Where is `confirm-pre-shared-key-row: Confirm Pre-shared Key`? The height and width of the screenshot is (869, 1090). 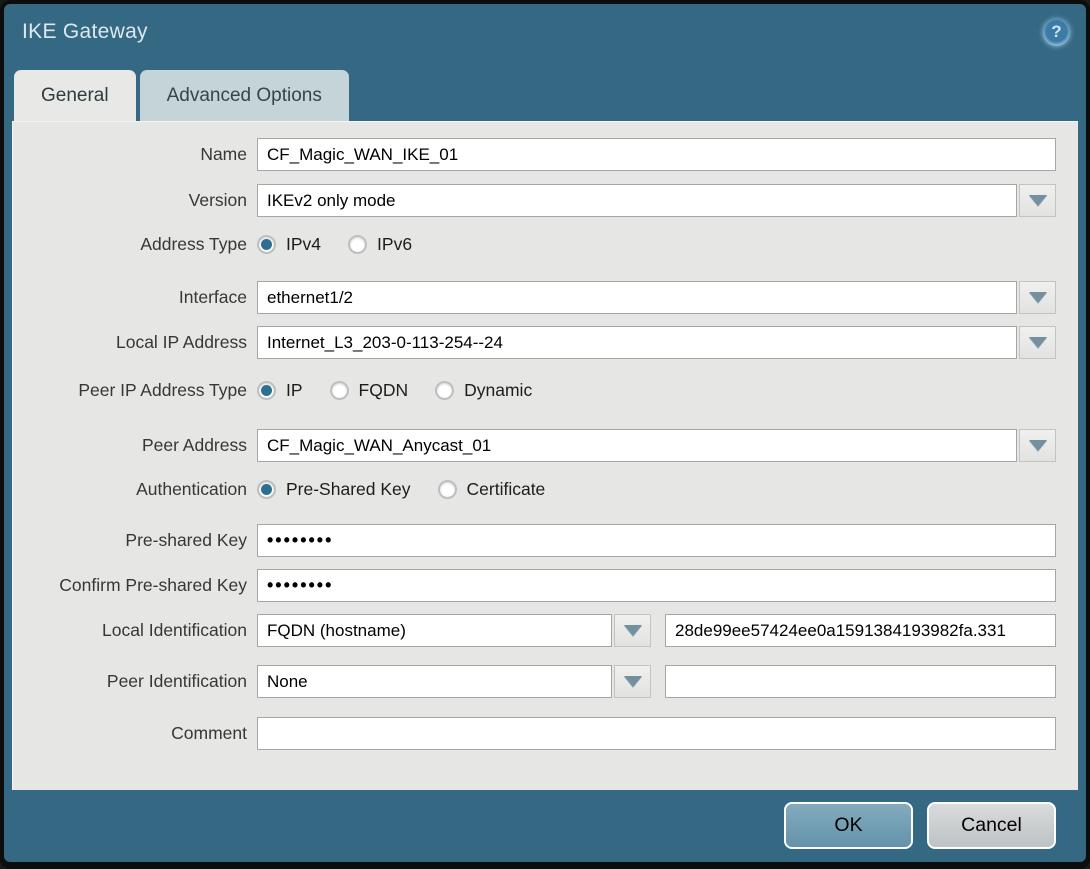
confirm-pre-shared-key-row: Confirm Pre-shared Key is located at coordinates (545, 585).